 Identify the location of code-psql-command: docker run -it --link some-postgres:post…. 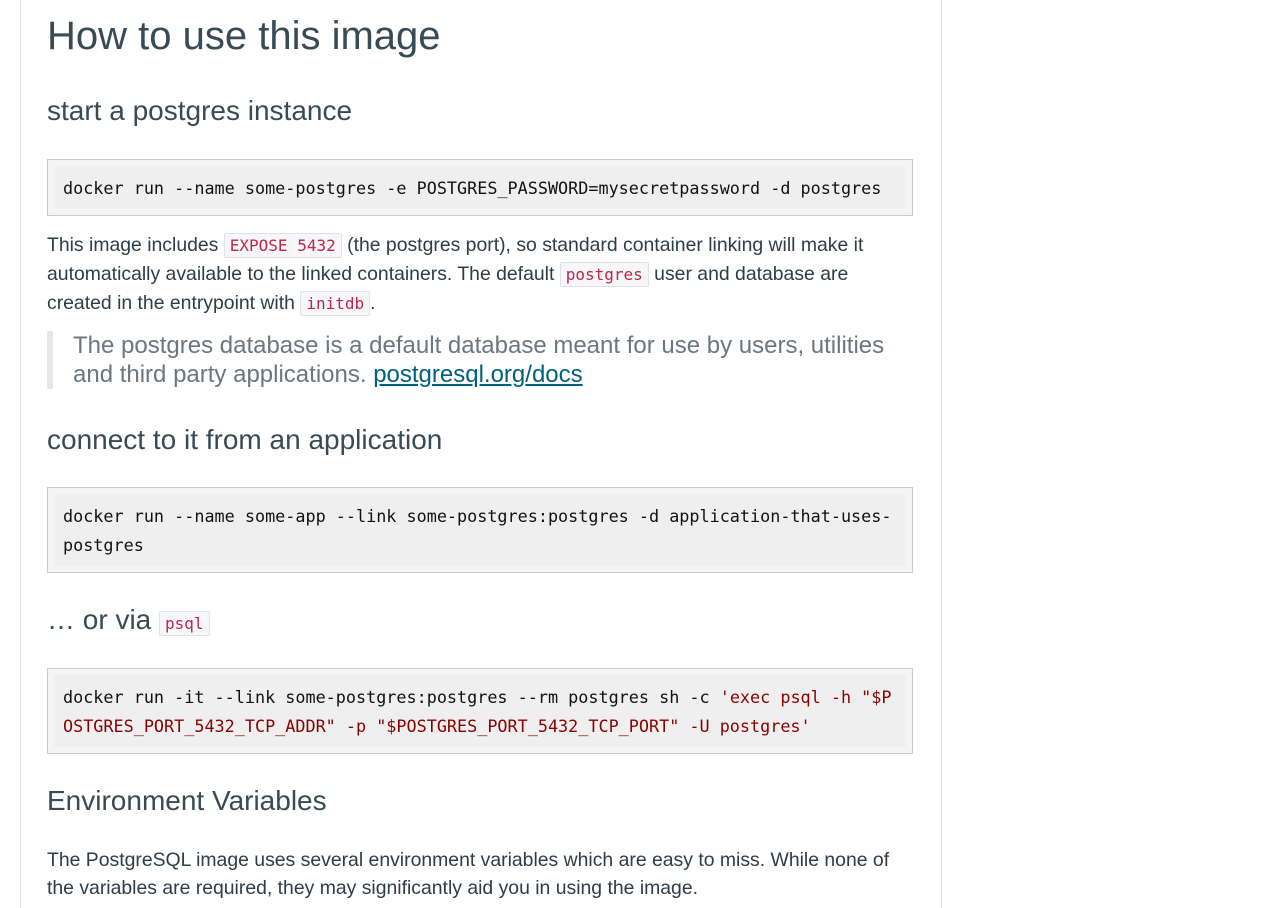
(391, 697).